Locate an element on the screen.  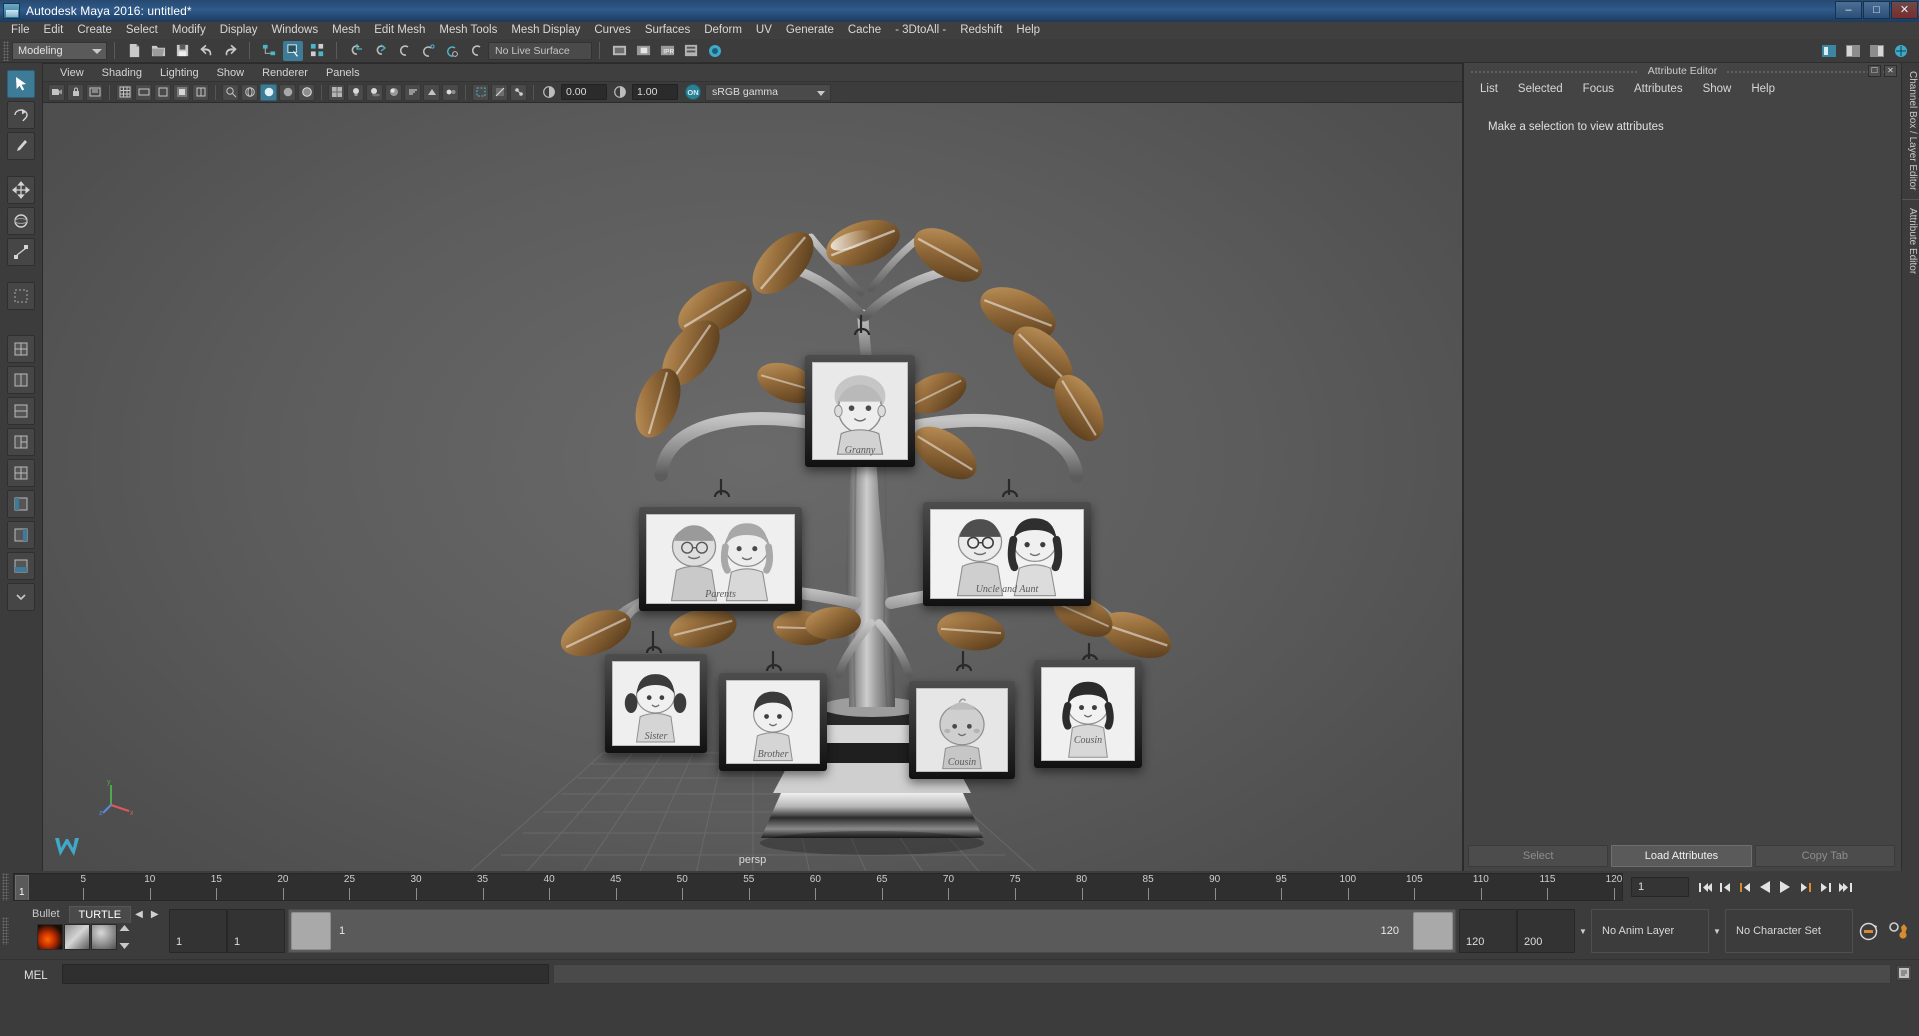
turtle-render-icon is located at coordinates (77, 937).